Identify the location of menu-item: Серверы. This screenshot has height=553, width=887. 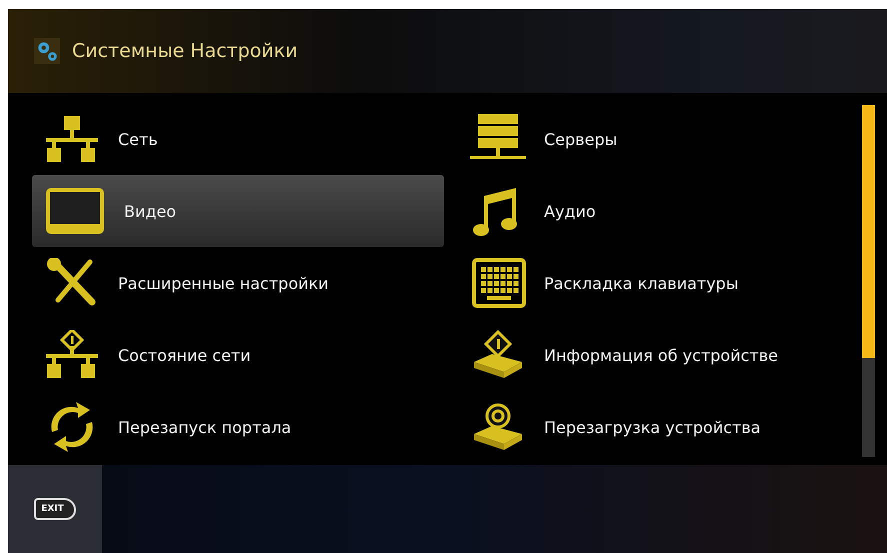
(660, 139).